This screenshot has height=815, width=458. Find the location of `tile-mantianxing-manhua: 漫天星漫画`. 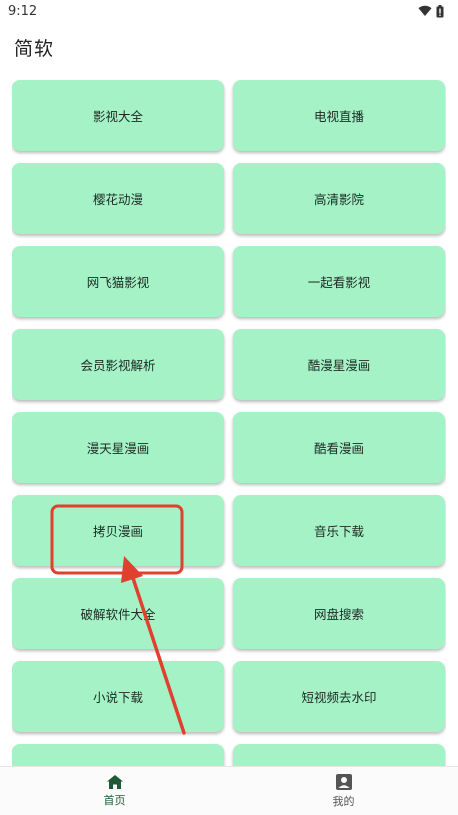

tile-mantianxing-manhua: 漫天星漫画 is located at coordinates (118, 447).